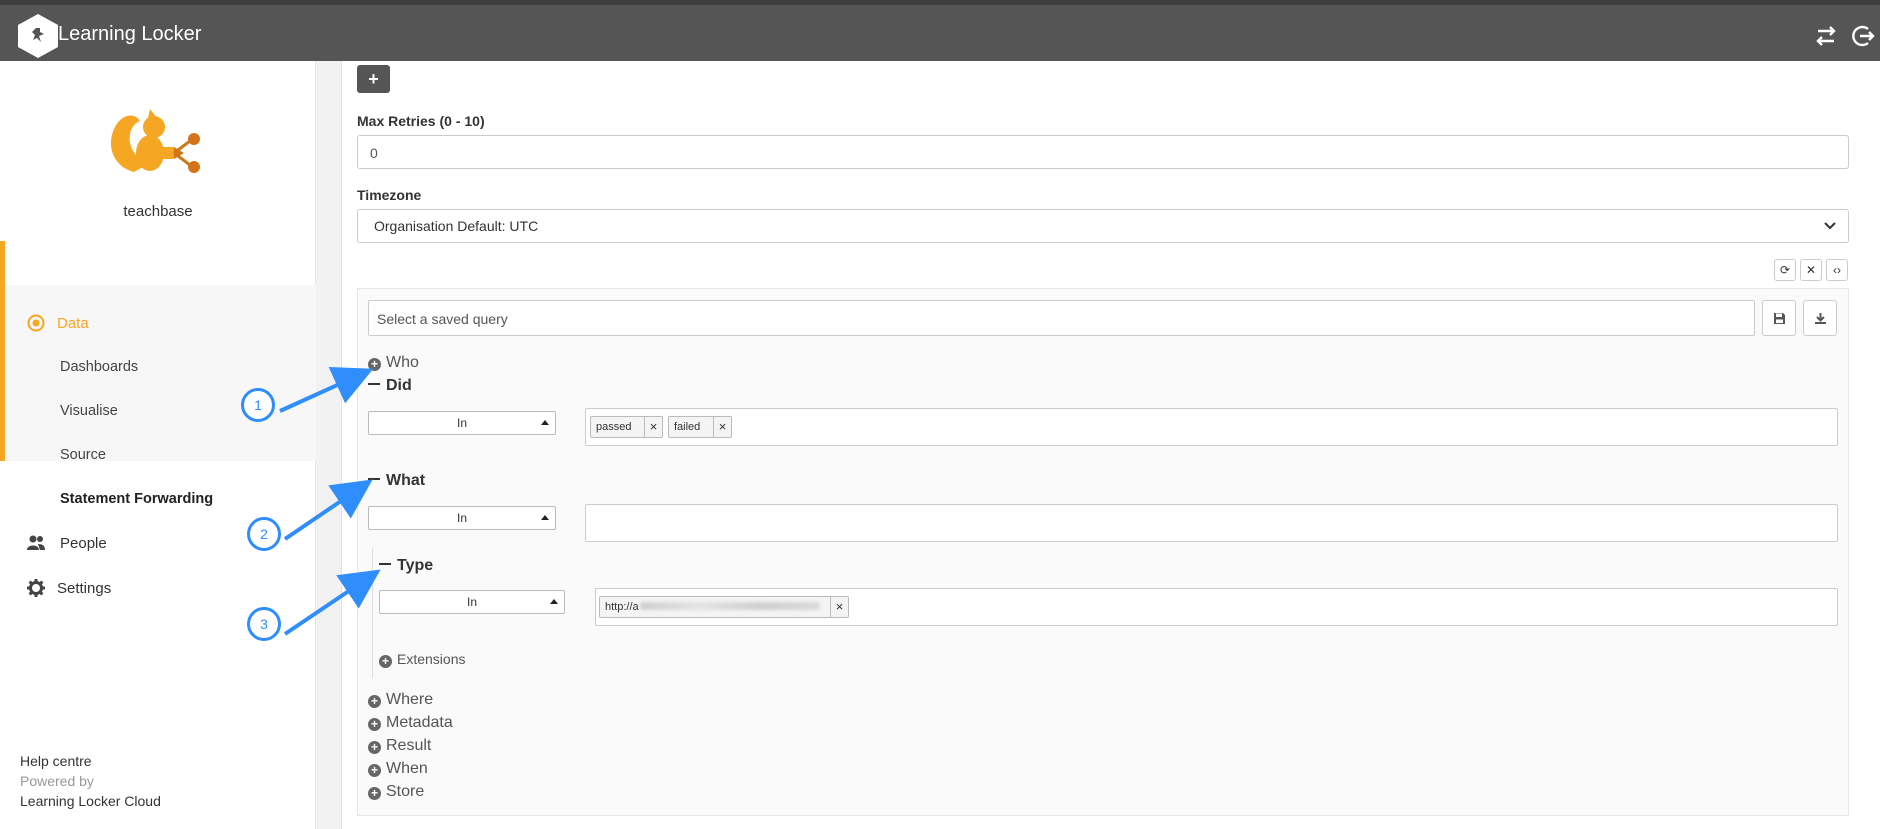  Describe the element at coordinates (421, 121) in the screenshot. I see `max-retries-label: Max Retries (0 - 10)` at that location.